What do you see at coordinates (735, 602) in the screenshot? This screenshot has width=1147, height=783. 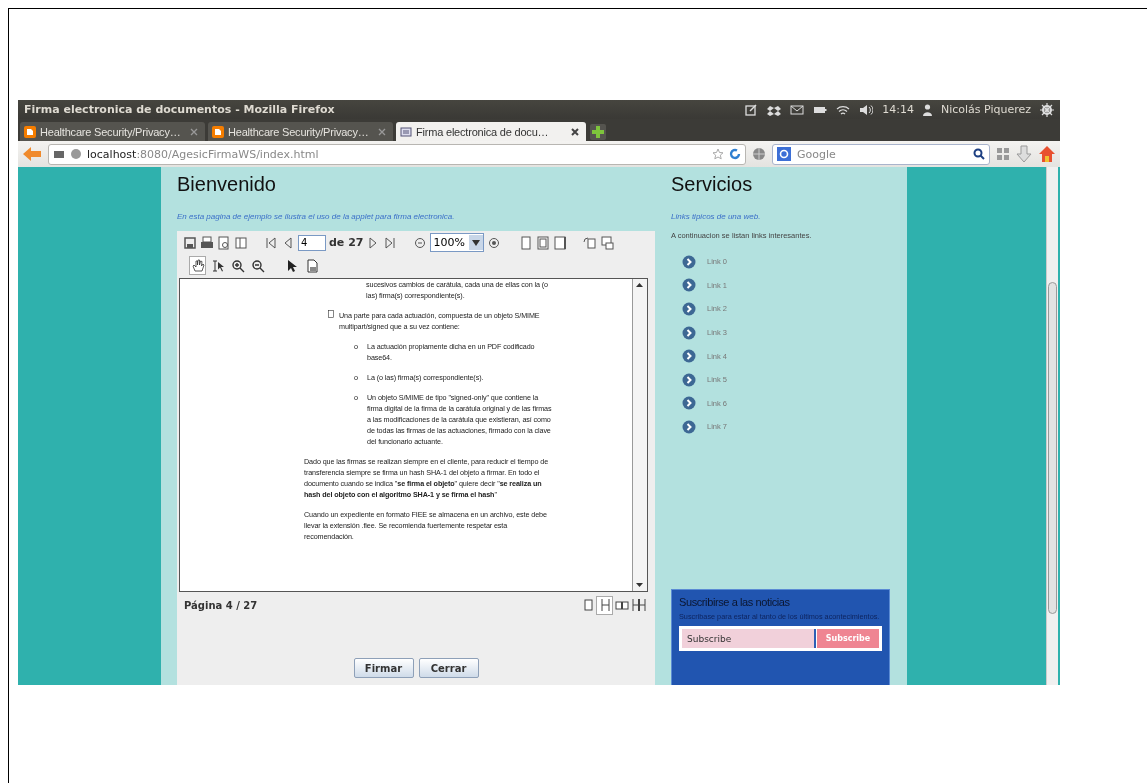 I see `newsletter-heading: Suscribirse a las noticias` at bounding box center [735, 602].